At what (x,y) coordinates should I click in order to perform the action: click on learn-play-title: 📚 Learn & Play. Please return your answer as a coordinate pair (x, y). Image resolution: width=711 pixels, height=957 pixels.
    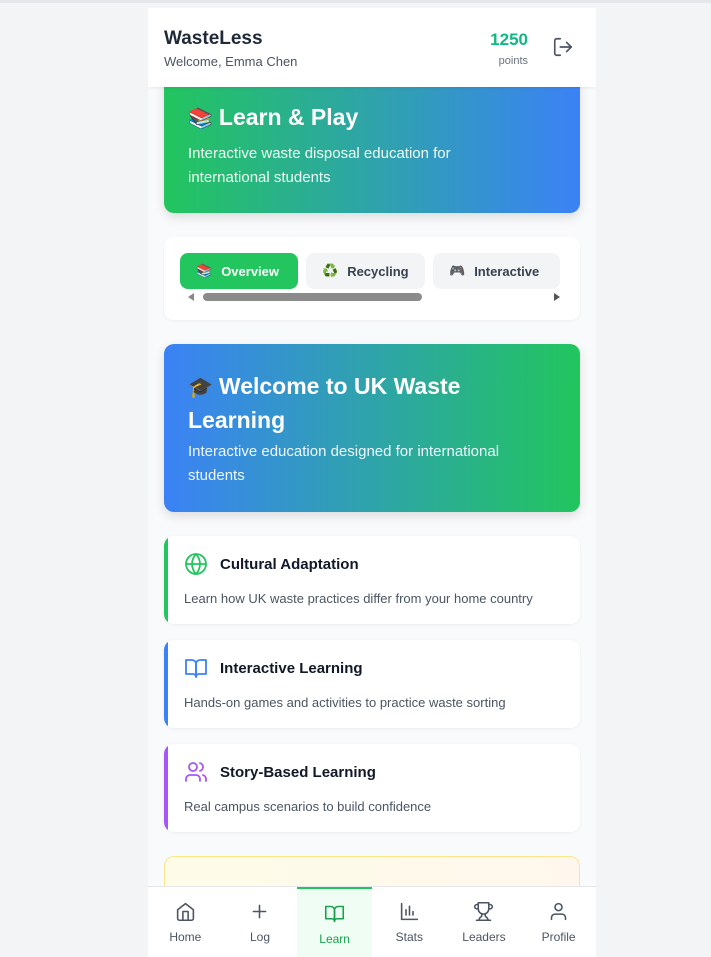
    Looking at the image, I should click on (273, 117).